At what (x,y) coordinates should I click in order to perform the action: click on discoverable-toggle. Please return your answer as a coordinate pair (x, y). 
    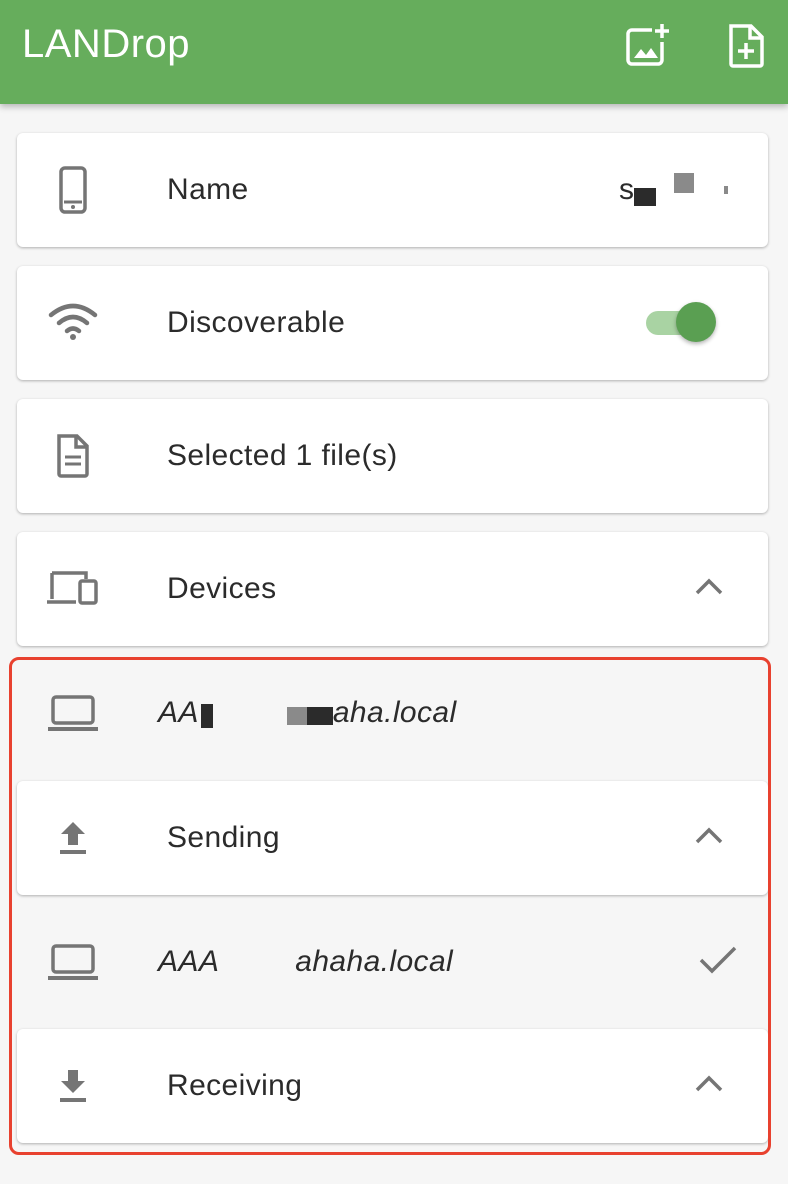
    Looking at the image, I should click on (678, 323).